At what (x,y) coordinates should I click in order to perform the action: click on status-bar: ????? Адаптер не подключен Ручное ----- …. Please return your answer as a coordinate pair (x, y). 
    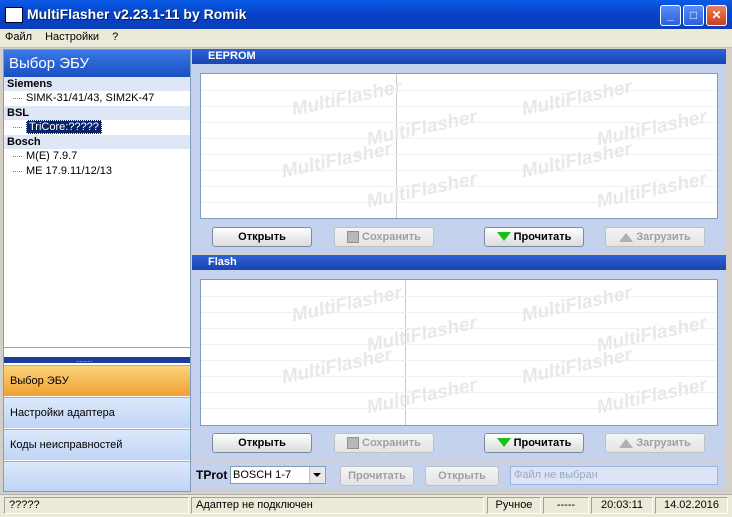
    Looking at the image, I should click on (366, 505).